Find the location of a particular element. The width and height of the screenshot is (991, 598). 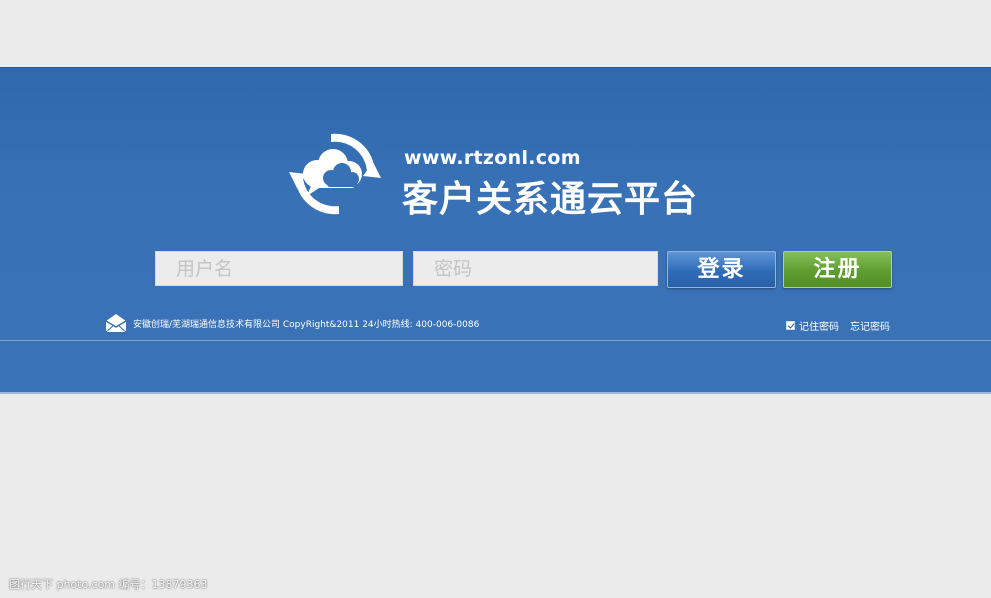

register-button: 注册 is located at coordinates (837, 269).